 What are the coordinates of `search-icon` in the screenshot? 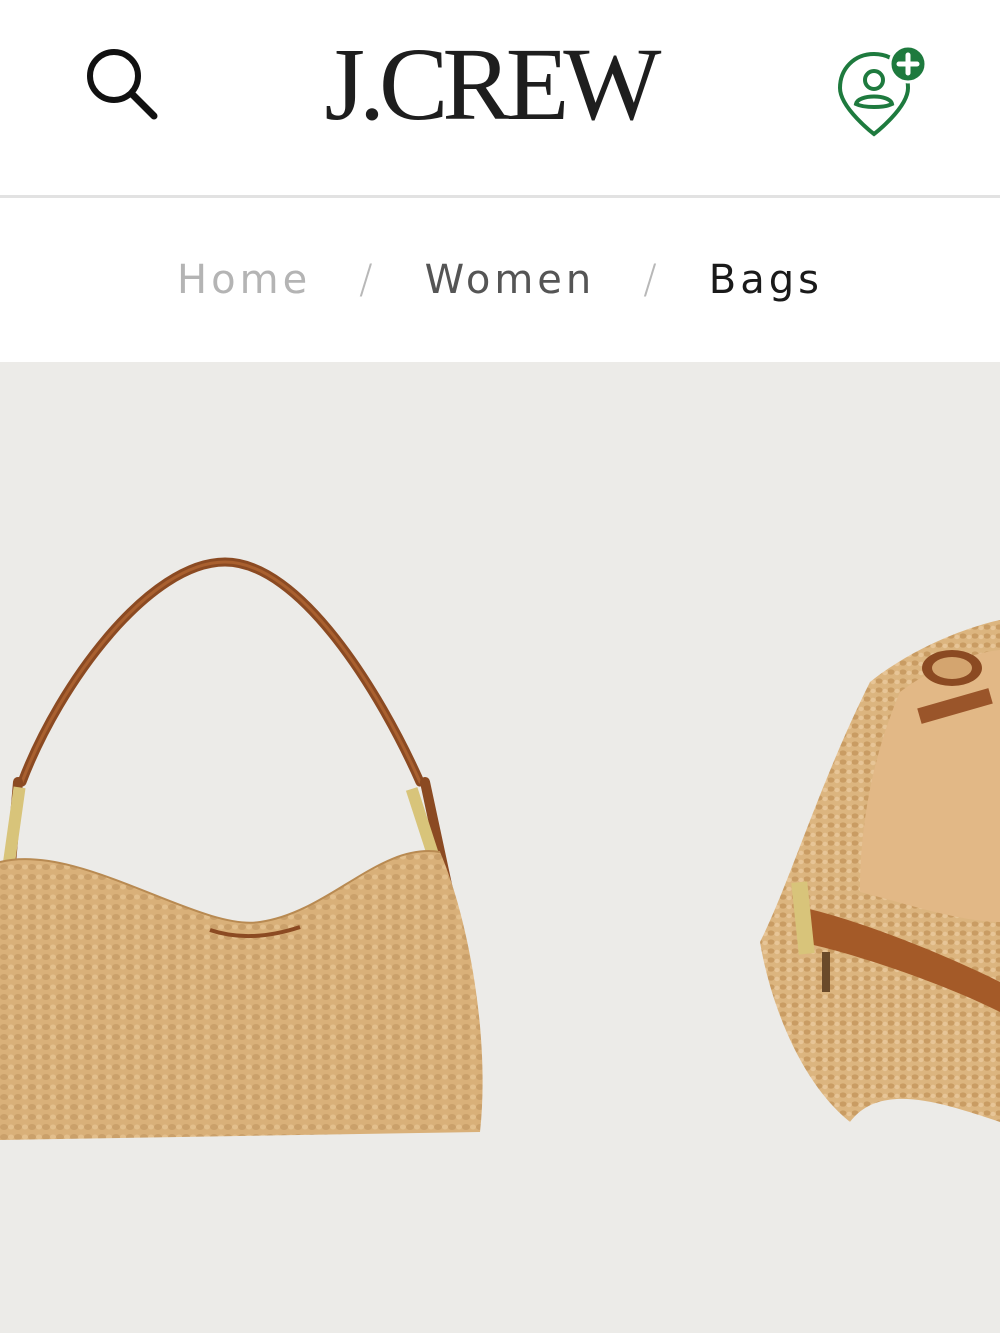 It's located at (122, 84).